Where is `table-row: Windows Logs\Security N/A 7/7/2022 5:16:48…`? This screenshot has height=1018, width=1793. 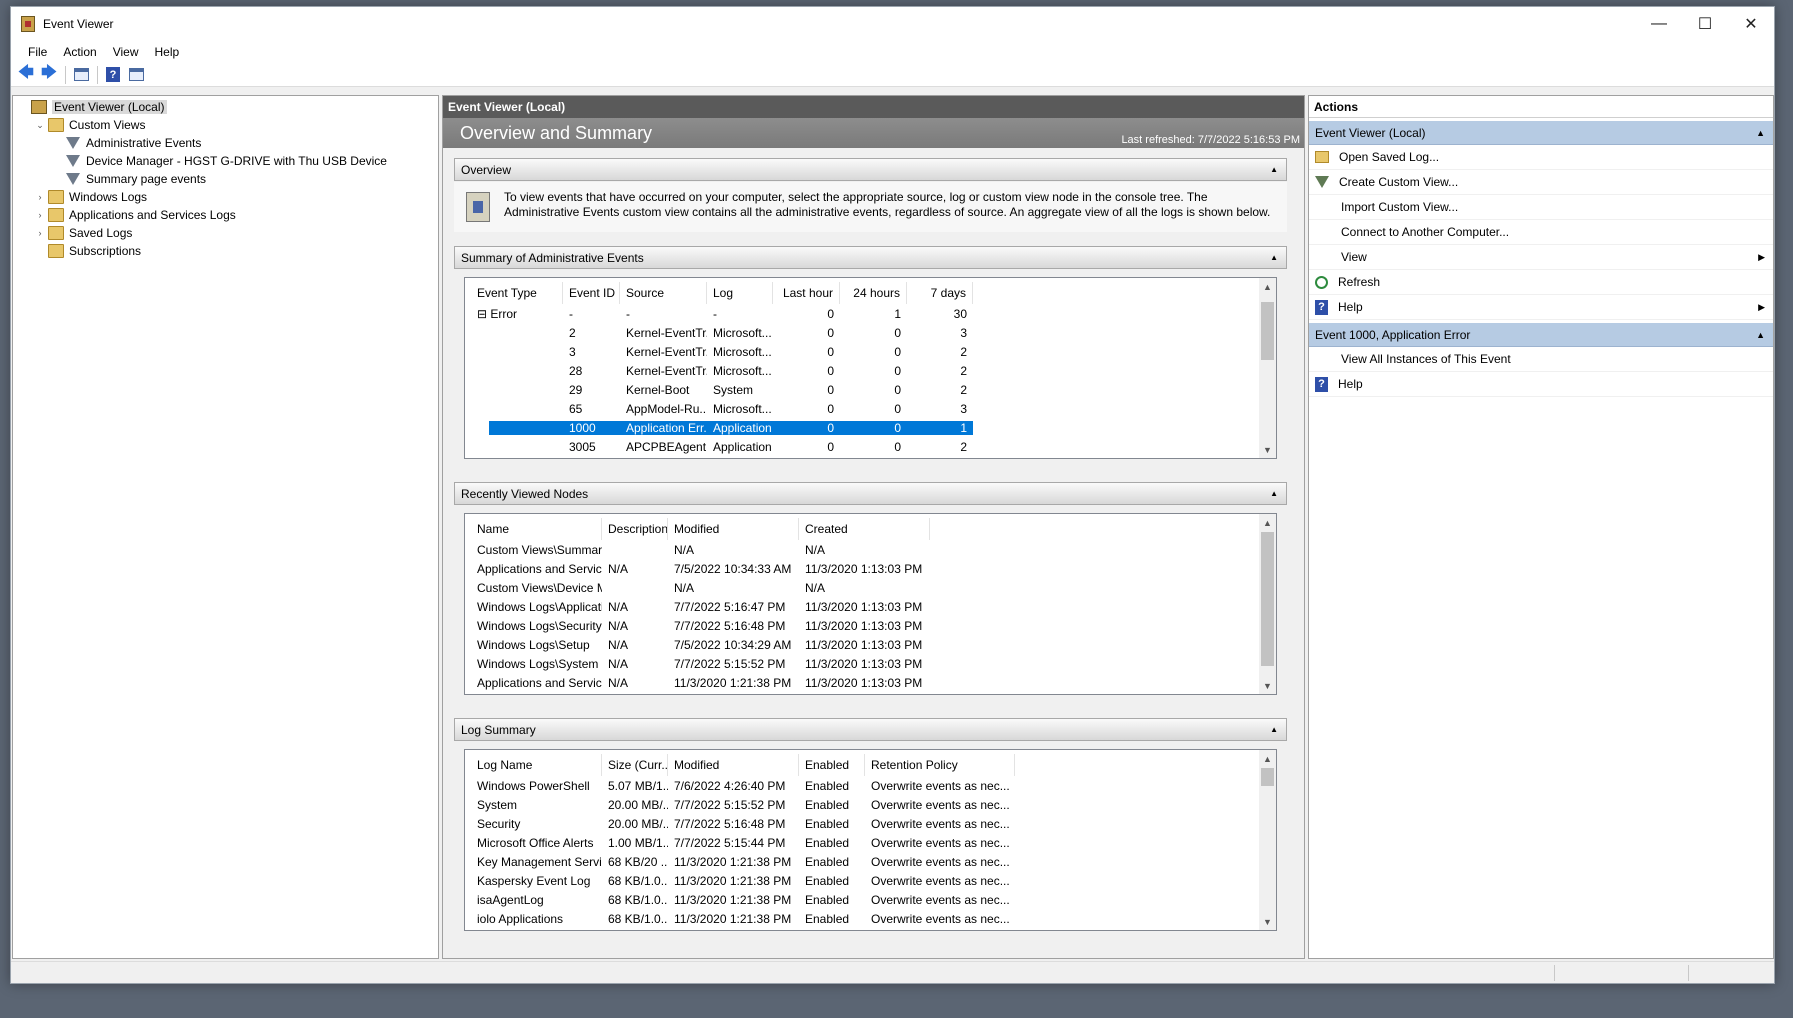
table-row: Windows Logs\Security N/A 7/7/2022 5:16:48… is located at coordinates (700, 625).